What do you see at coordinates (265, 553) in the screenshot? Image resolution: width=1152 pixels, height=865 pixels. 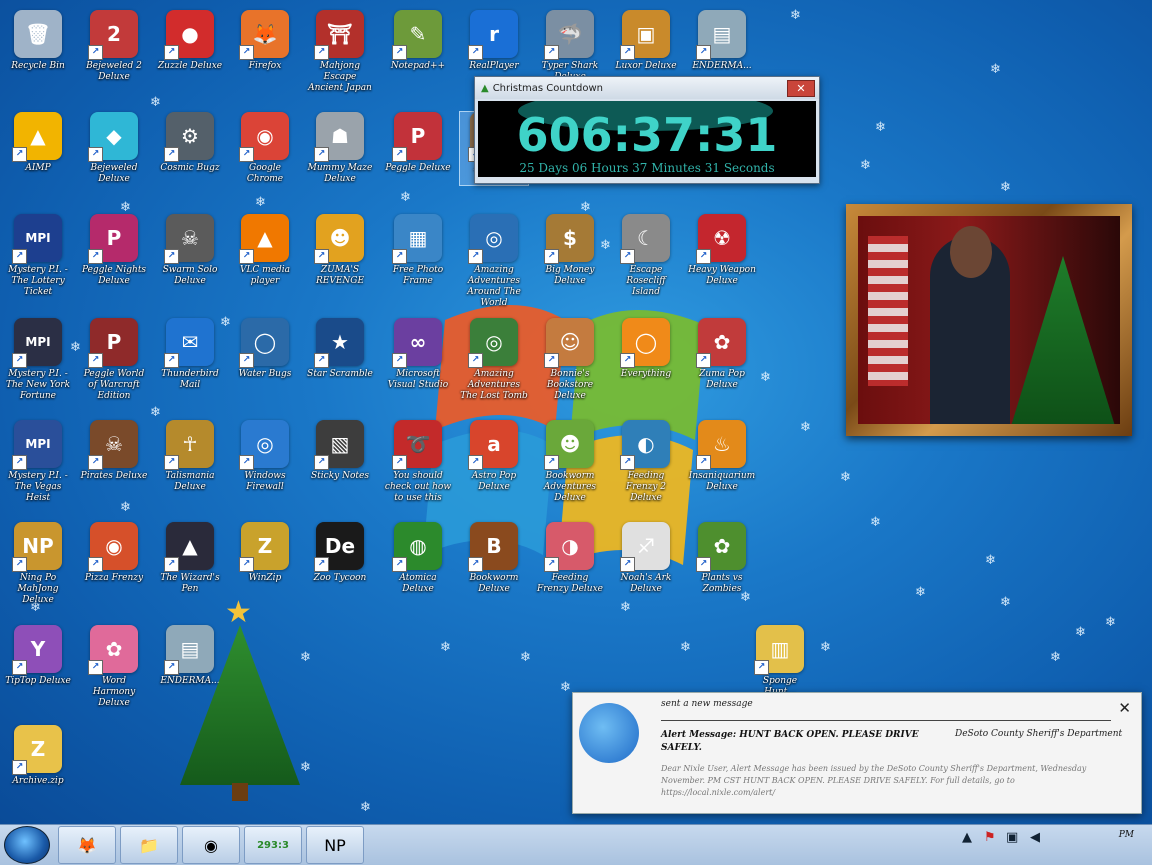 I see `desktop-icon: Z ↗ WinZip` at bounding box center [265, 553].